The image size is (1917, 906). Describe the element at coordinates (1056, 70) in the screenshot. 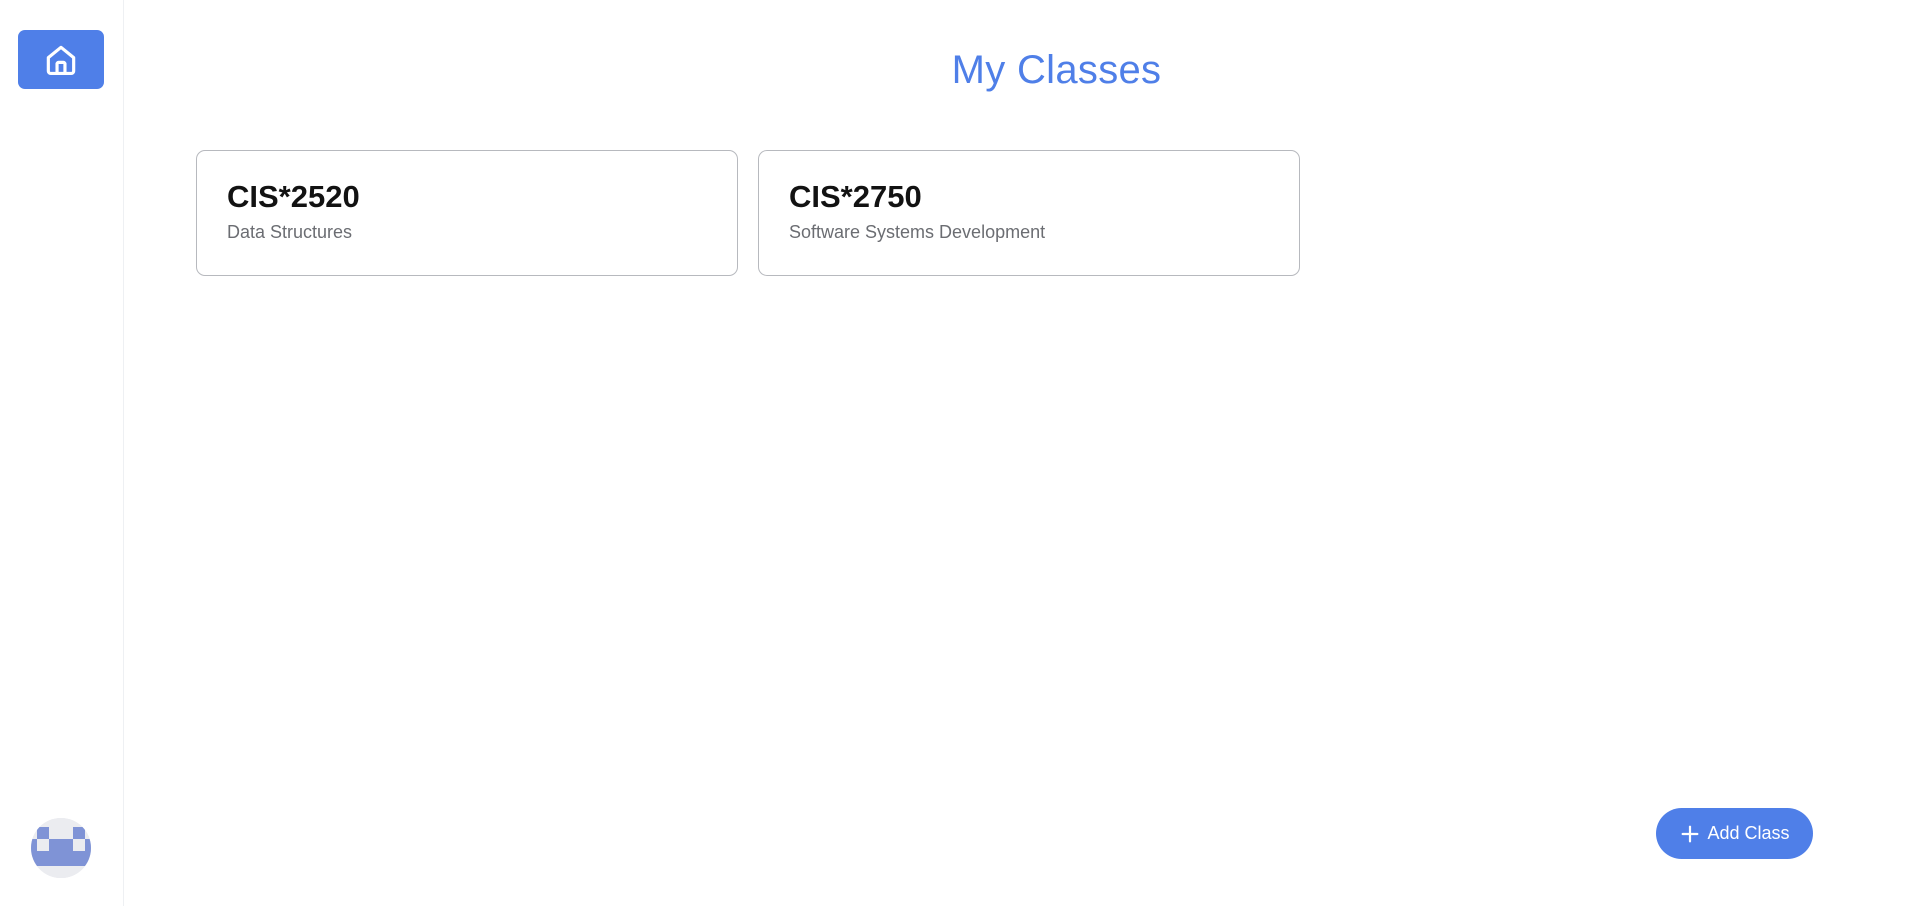

I see `page-title: My Classes` at that location.